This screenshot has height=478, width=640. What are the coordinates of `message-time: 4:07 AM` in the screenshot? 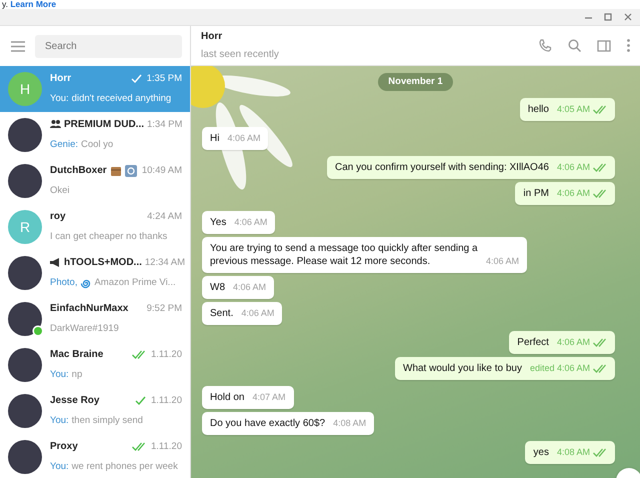 It's located at (269, 397).